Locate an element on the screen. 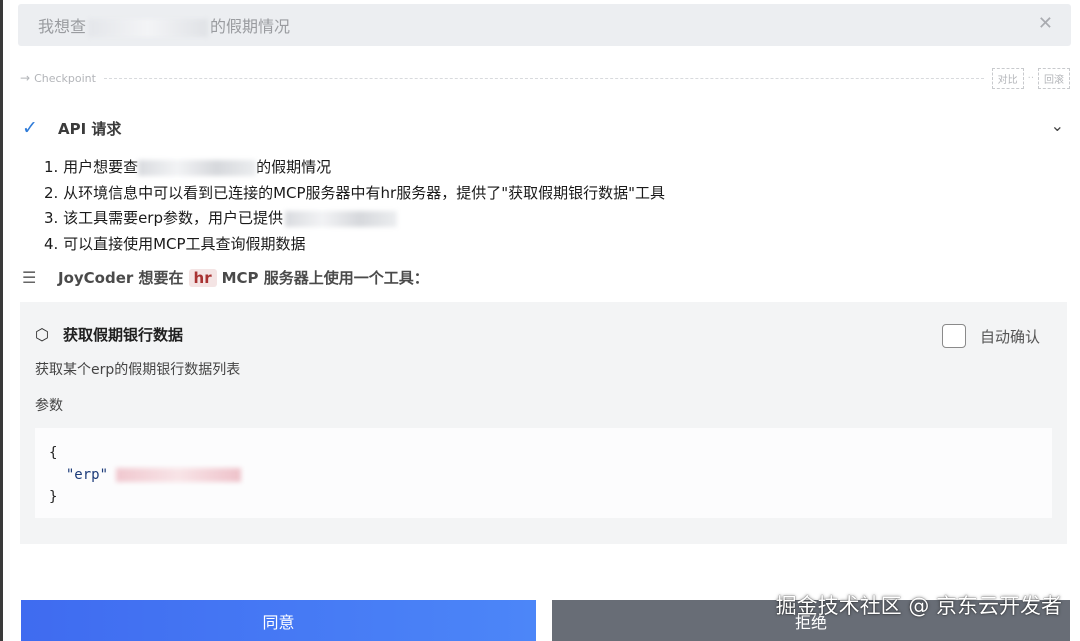 Image resolution: width=1080 pixels, height=641 pixels. tool-name: 获取假期银行数据 is located at coordinates (123, 335).